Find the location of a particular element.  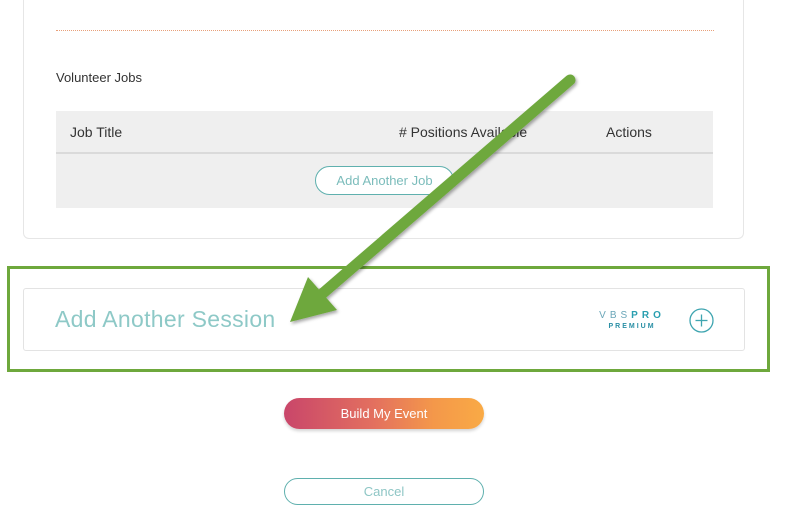

vbs-pro-premium-logo: VBSPRO PREMIUM is located at coordinates (632, 321).